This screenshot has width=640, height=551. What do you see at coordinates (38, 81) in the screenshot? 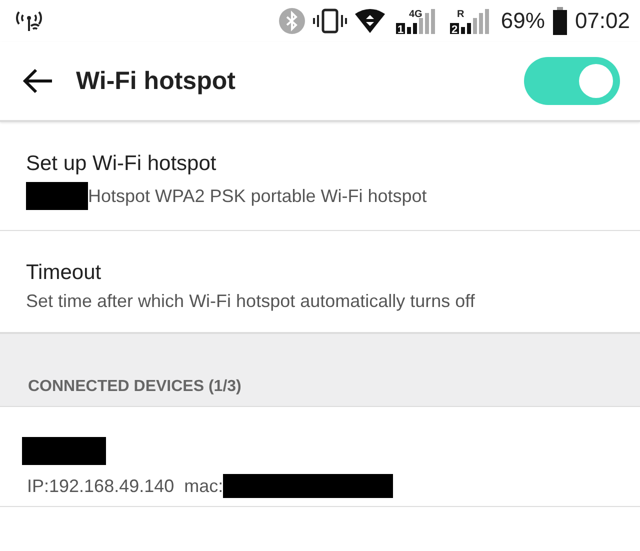
I see `back-arrow-icon` at bounding box center [38, 81].